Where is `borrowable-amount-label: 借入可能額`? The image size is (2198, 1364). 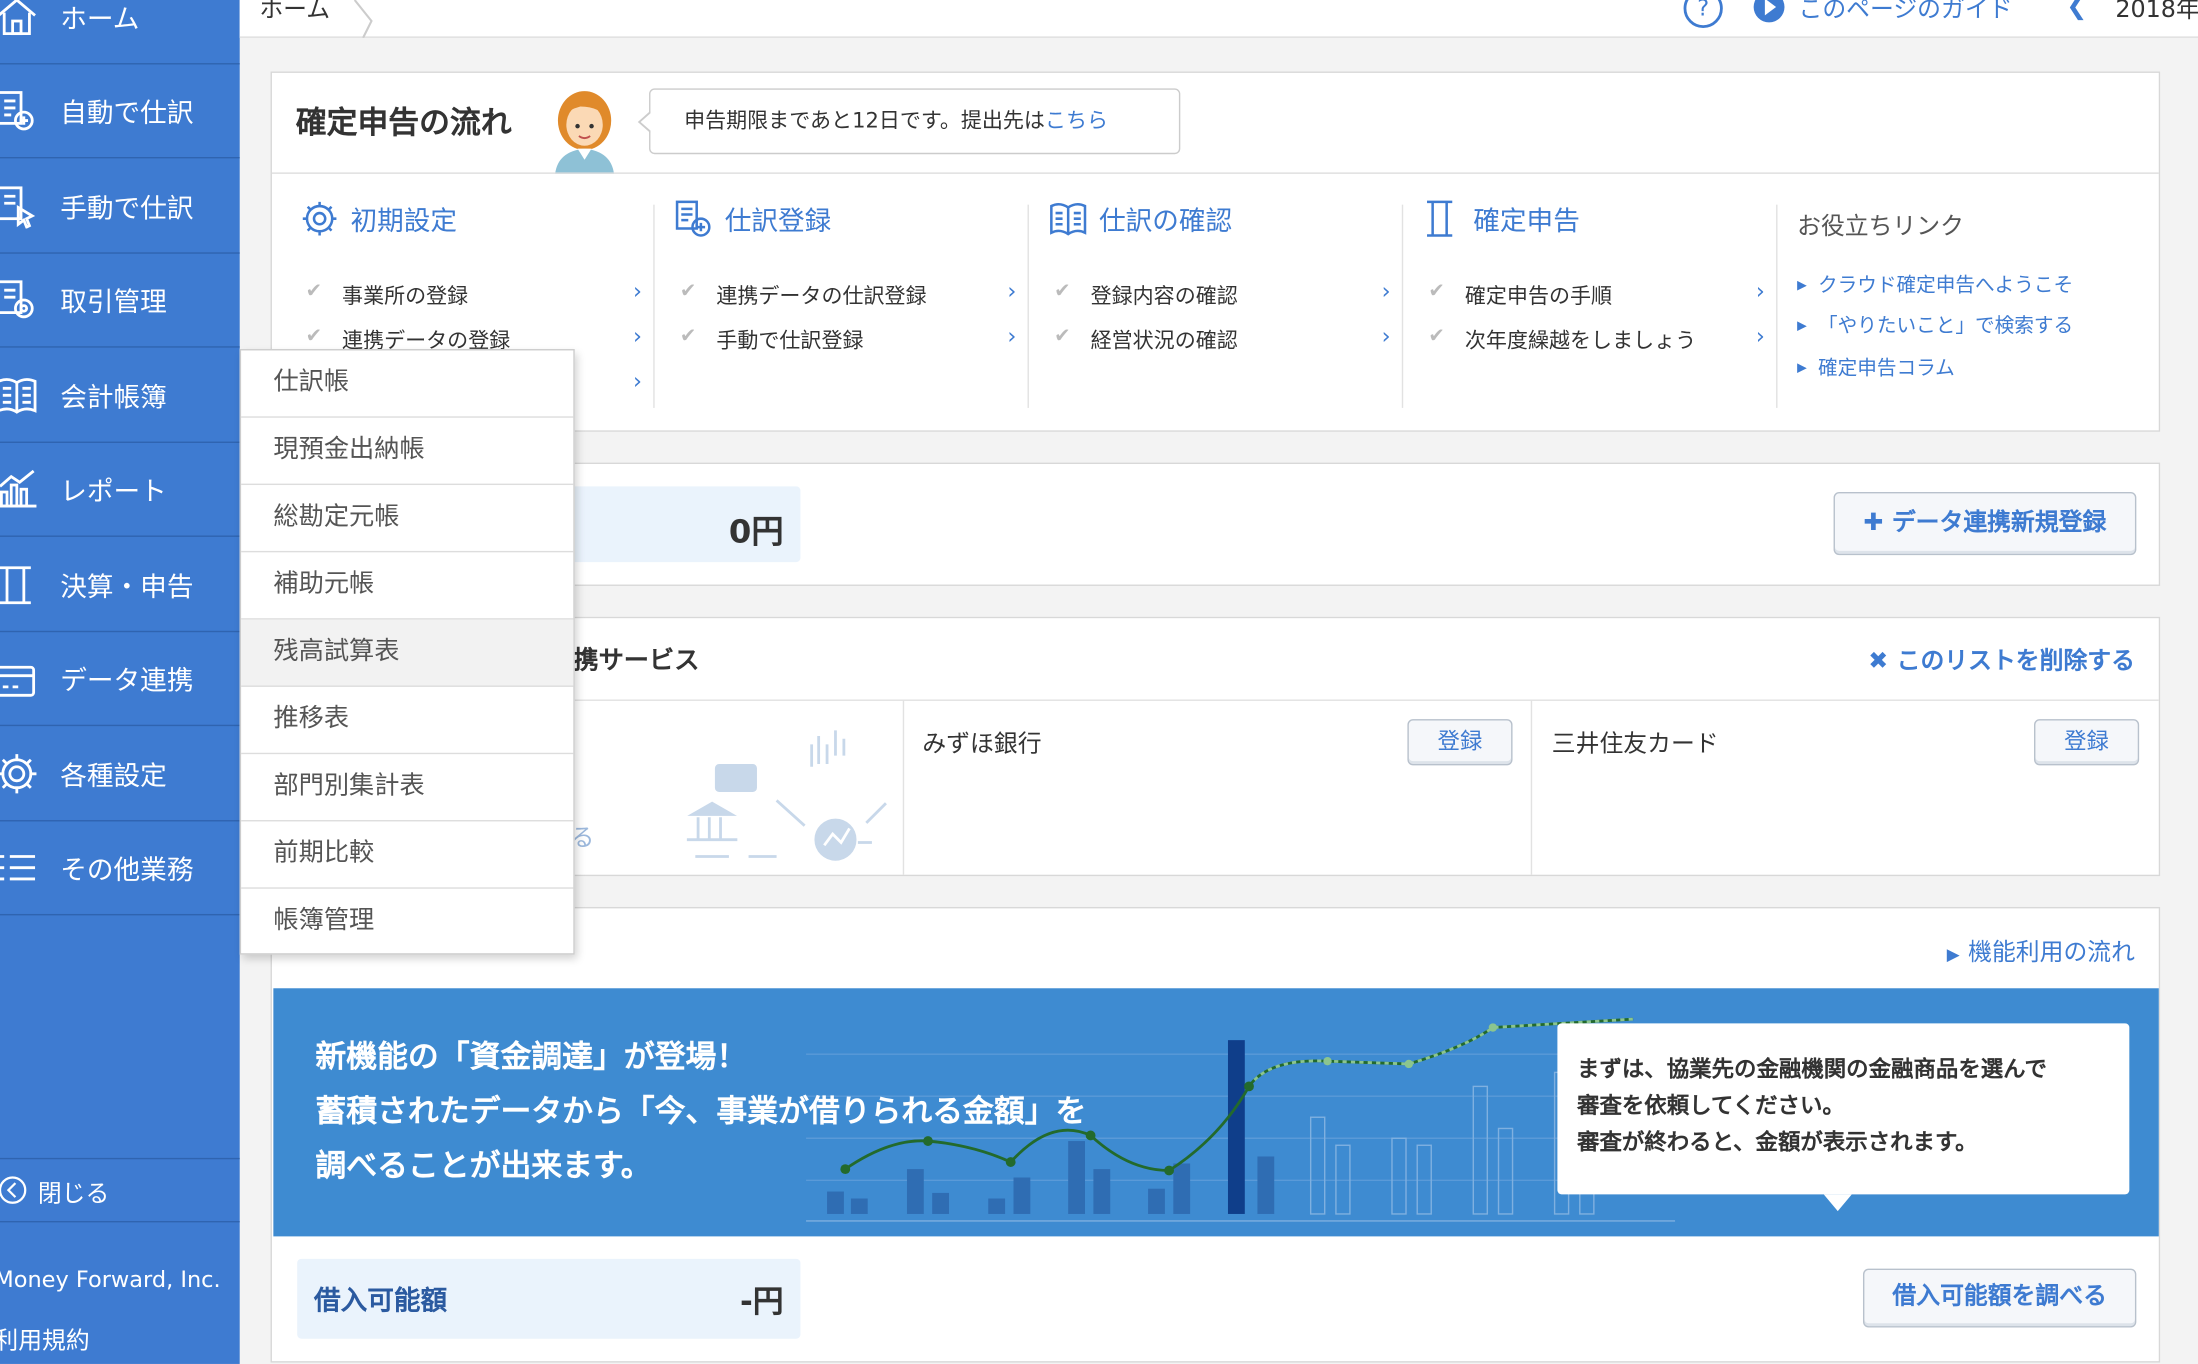
borrowable-amount-label: 借入可能額 is located at coordinates (381, 1301).